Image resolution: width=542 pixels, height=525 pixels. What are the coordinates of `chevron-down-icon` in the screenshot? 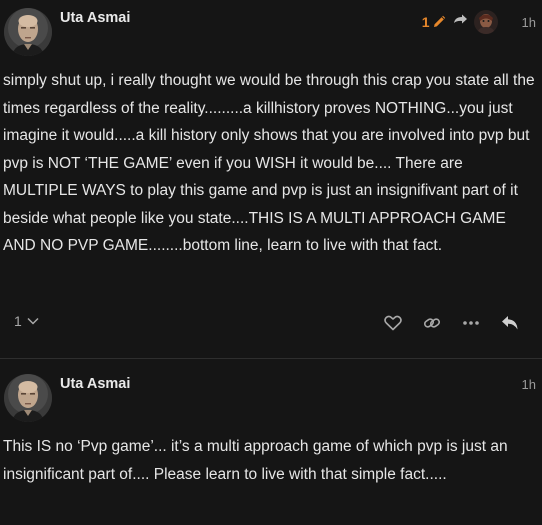 It's located at (33, 321).